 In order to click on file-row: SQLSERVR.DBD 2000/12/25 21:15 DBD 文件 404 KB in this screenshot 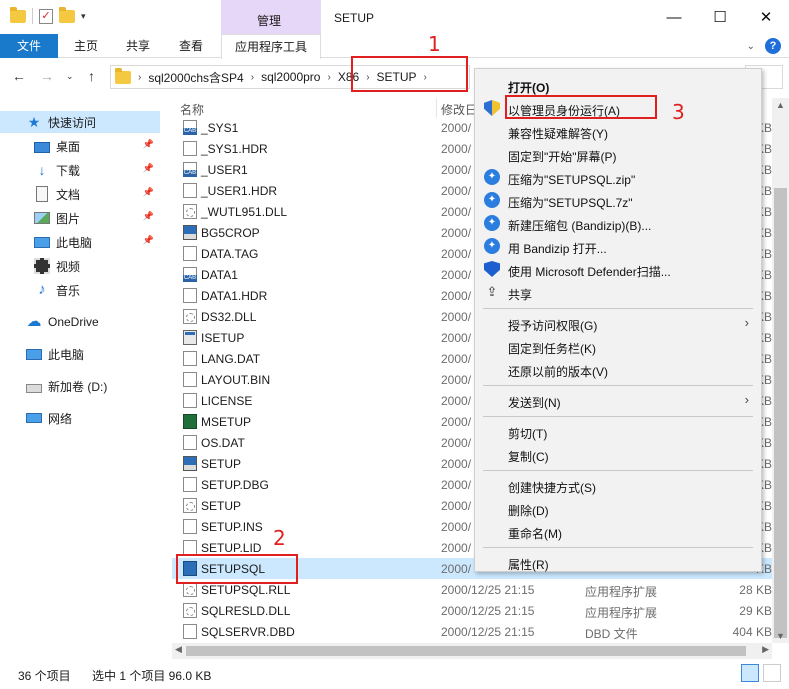, I will do `click(472, 631)`.